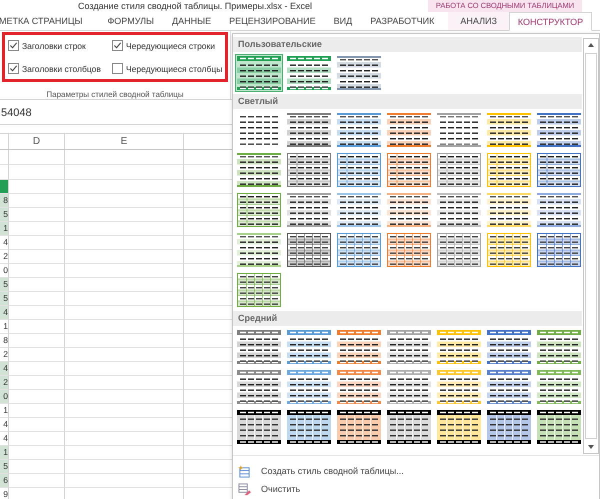 The height and width of the screenshot is (499, 600). What do you see at coordinates (170, 45) in the screenshot?
I see `checkbox-label: Чередующиеся строки` at bounding box center [170, 45].